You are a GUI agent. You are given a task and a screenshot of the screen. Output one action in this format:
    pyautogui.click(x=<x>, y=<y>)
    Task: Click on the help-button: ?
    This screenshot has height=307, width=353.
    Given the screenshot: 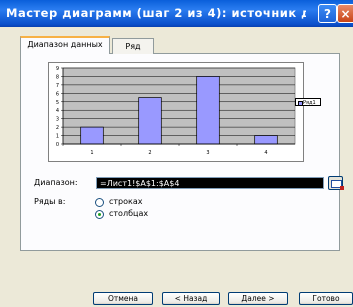 What is the action you would take?
    pyautogui.click(x=327, y=13)
    